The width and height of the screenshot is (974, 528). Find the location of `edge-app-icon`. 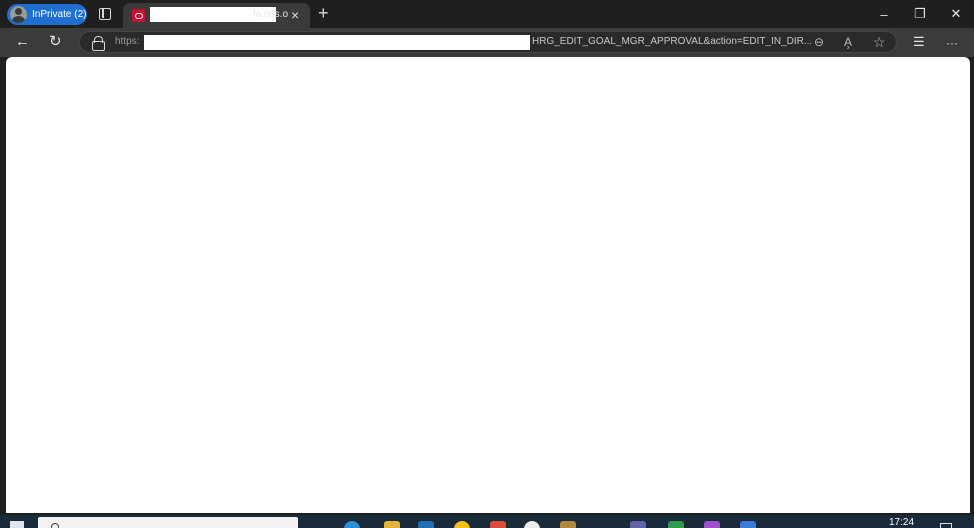

edge-app-icon is located at coordinates (352, 524).